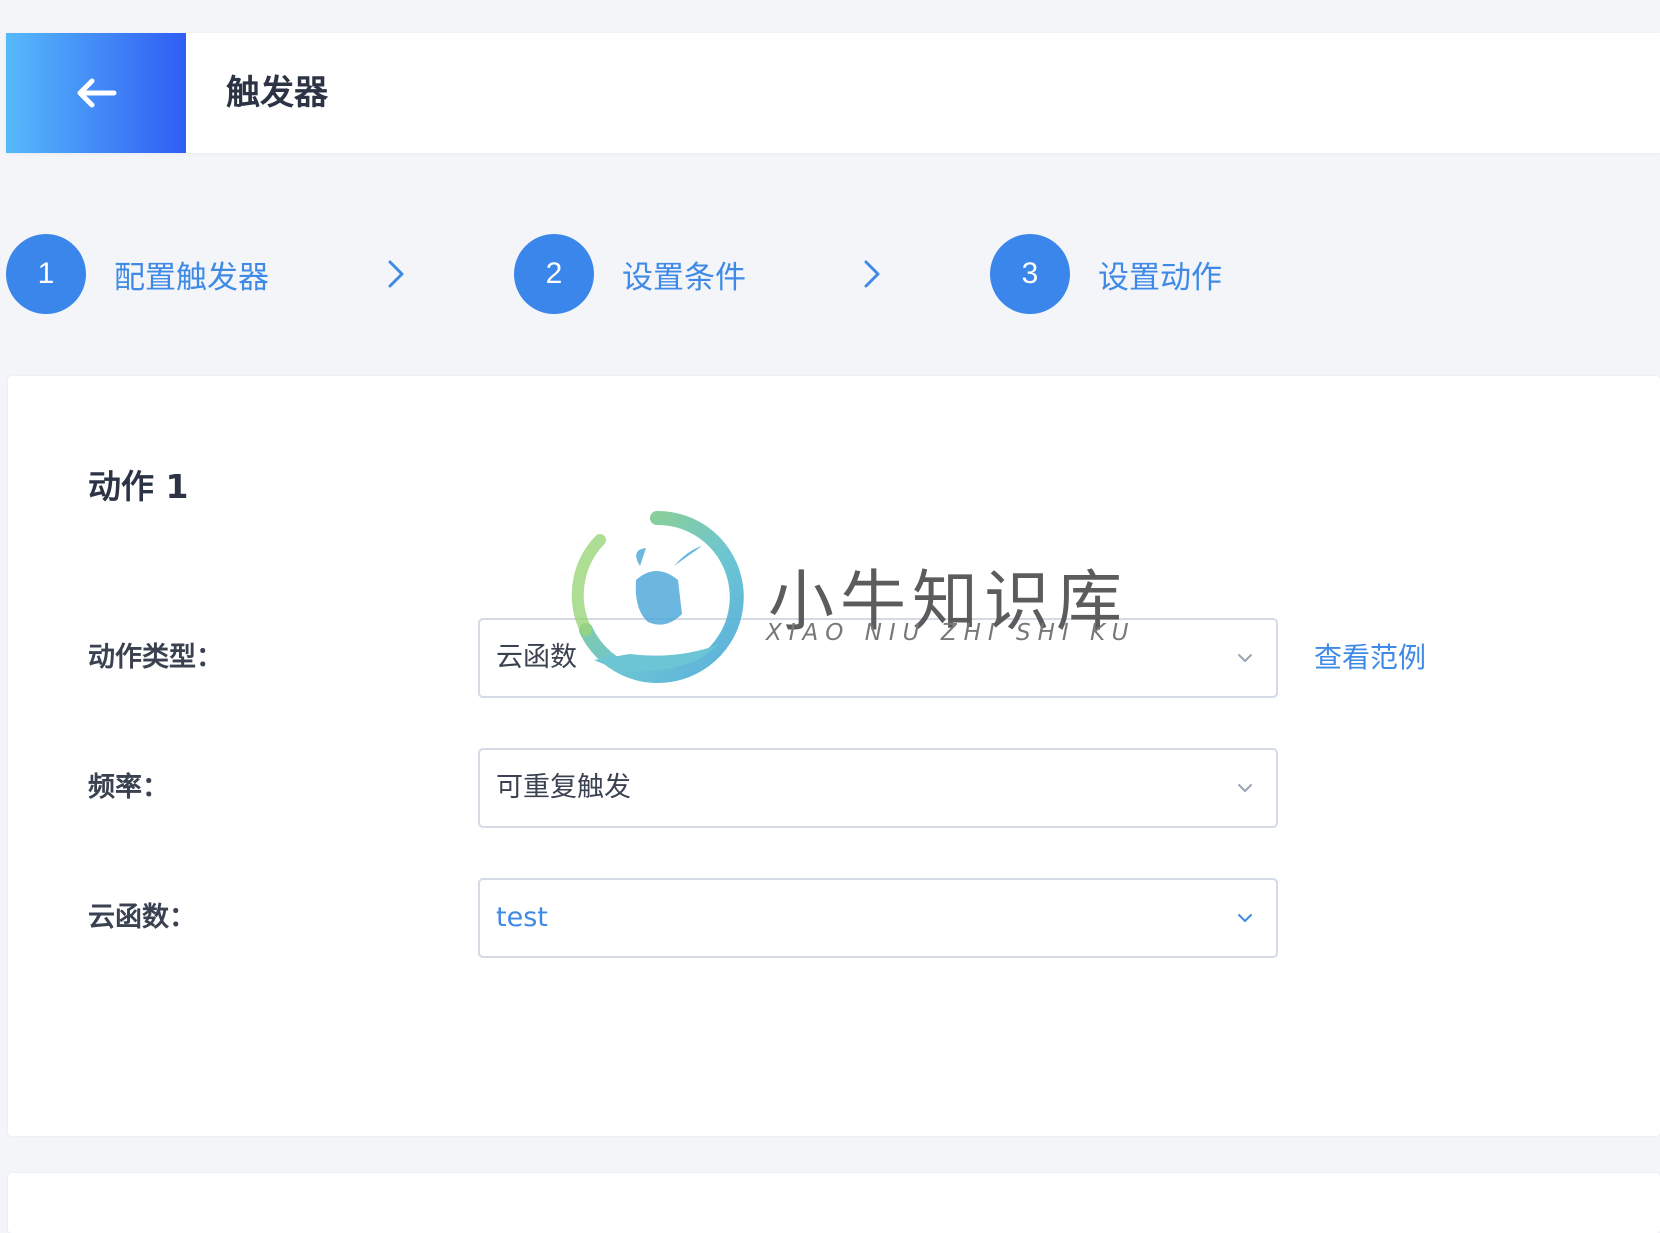 The height and width of the screenshot is (1233, 1660). I want to click on cloud-function-row: 云函数： test, so click(834, 918).